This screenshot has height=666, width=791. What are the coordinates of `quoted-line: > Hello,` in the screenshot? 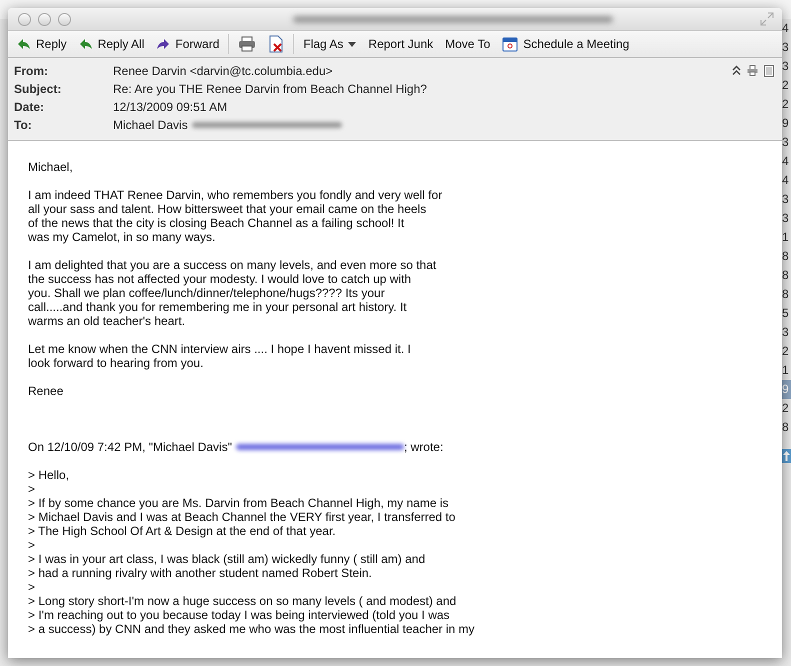 It's located at (49, 475).